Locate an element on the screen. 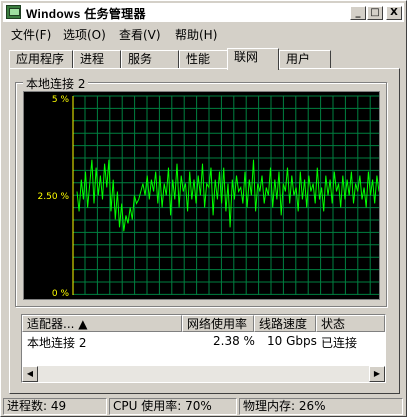 This screenshot has width=407, height=417. menu-help: 帮助(H) is located at coordinates (196, 34).